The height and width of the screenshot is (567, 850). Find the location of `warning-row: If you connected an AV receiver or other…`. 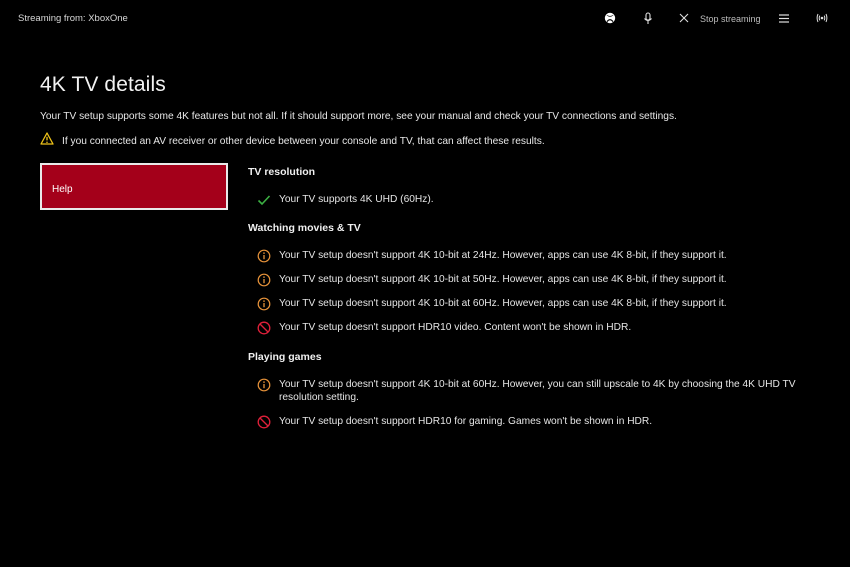

warning-row: If you connected an AV receiver or other… is located at coordinates (292, 141).